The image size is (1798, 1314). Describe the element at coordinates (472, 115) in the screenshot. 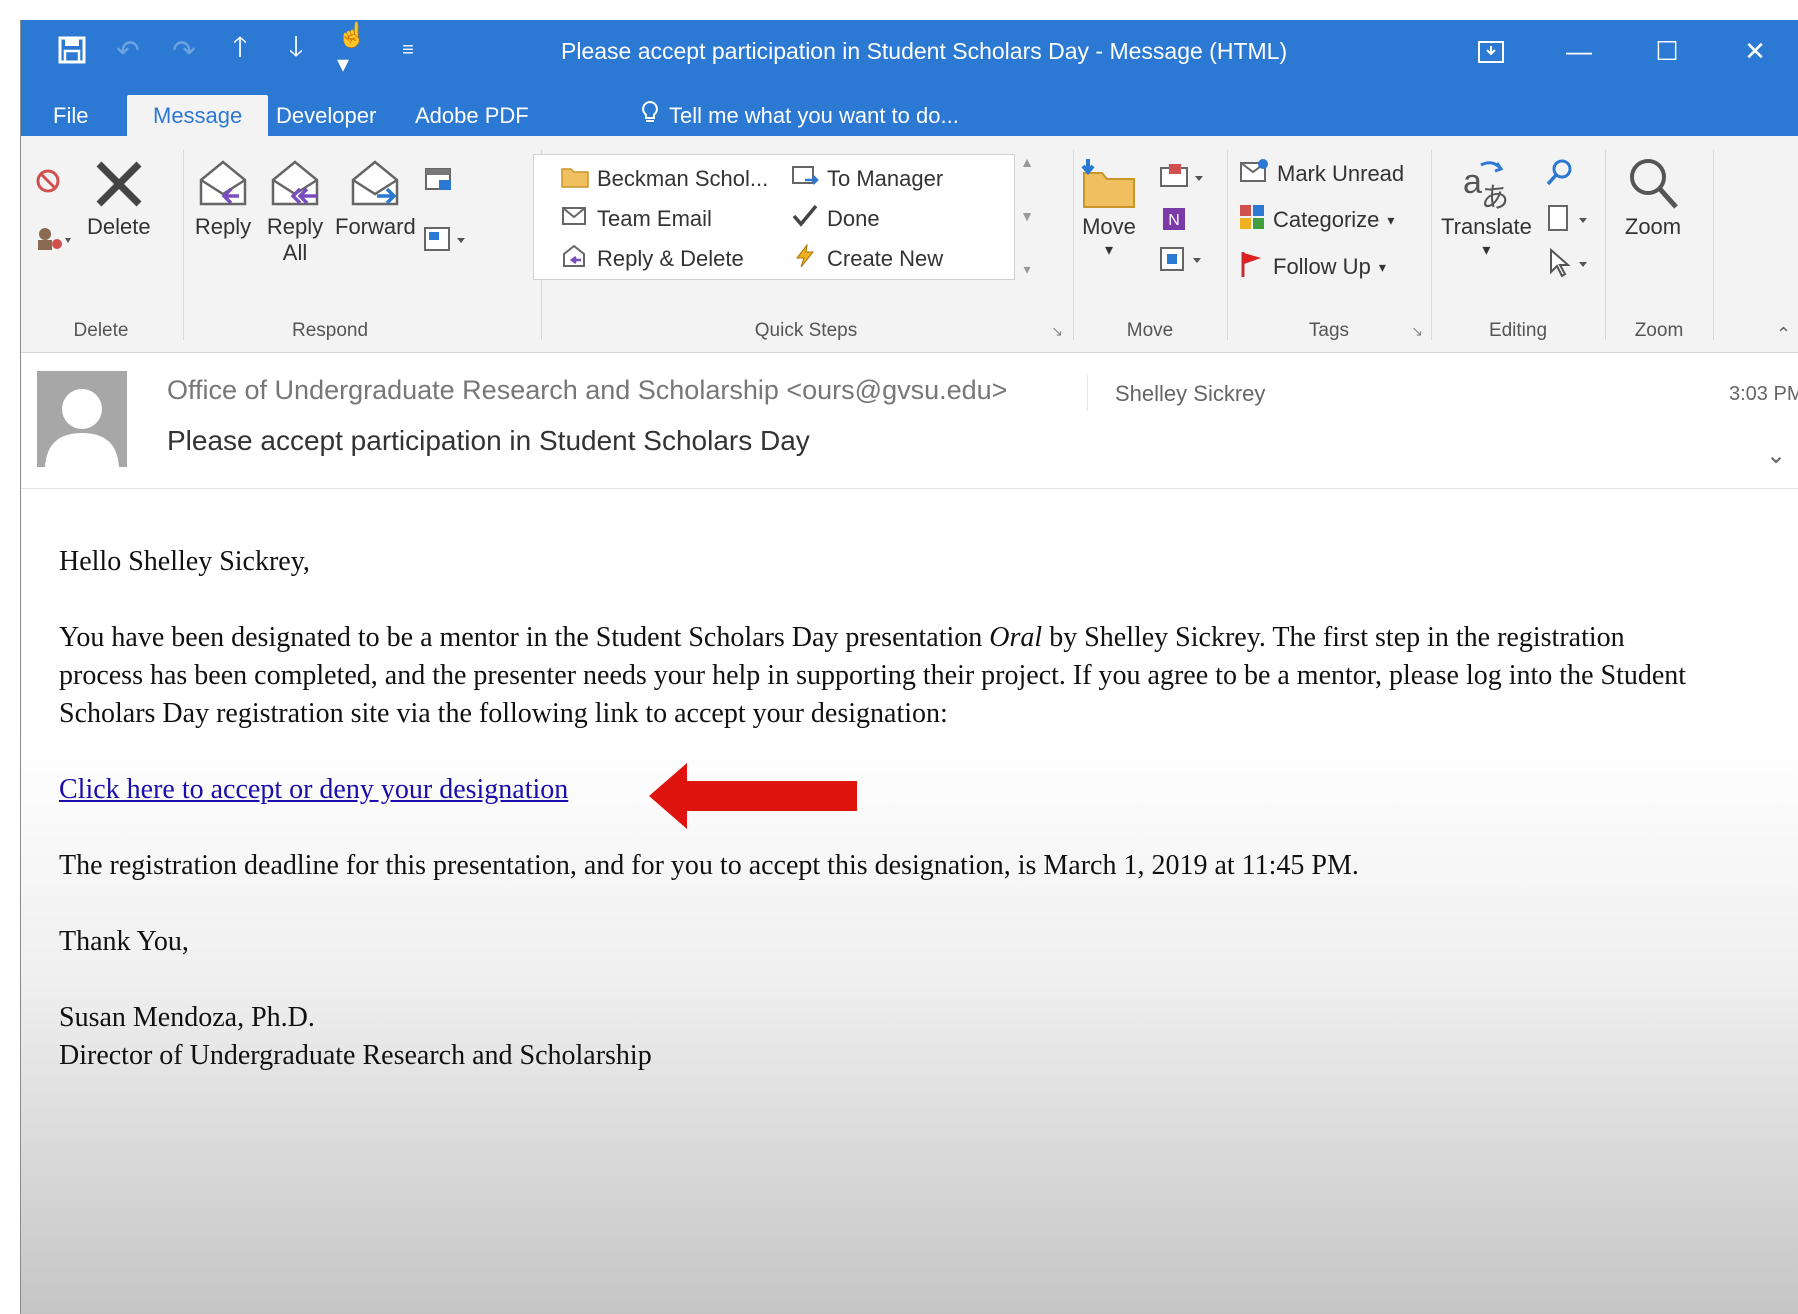

I see `tab-adobe-pdf: Adobe PDF` at that location.